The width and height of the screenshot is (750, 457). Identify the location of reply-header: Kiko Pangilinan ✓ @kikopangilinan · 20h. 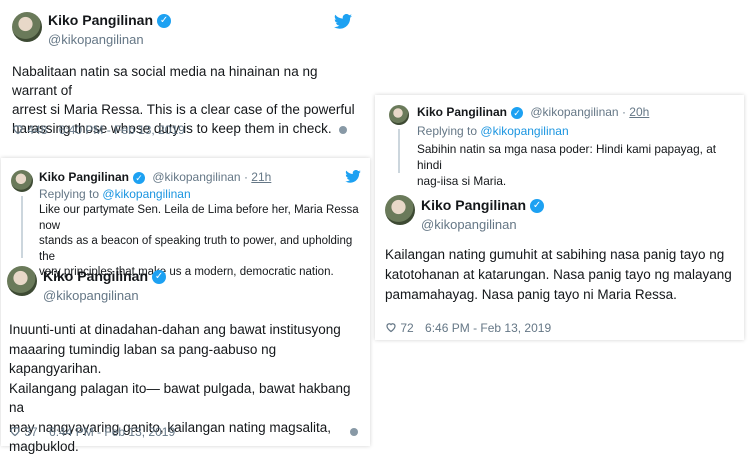
(533, 112).